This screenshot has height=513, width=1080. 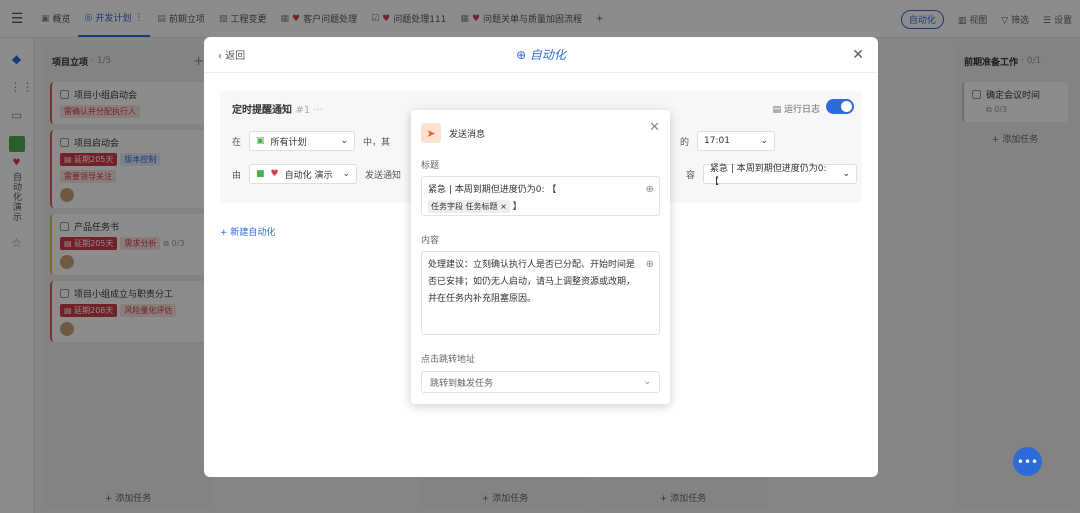 What do you see at coordinates (431, 133) in the screenshot?
I see `send-icon: ➤` at bounding box center [431, 133].